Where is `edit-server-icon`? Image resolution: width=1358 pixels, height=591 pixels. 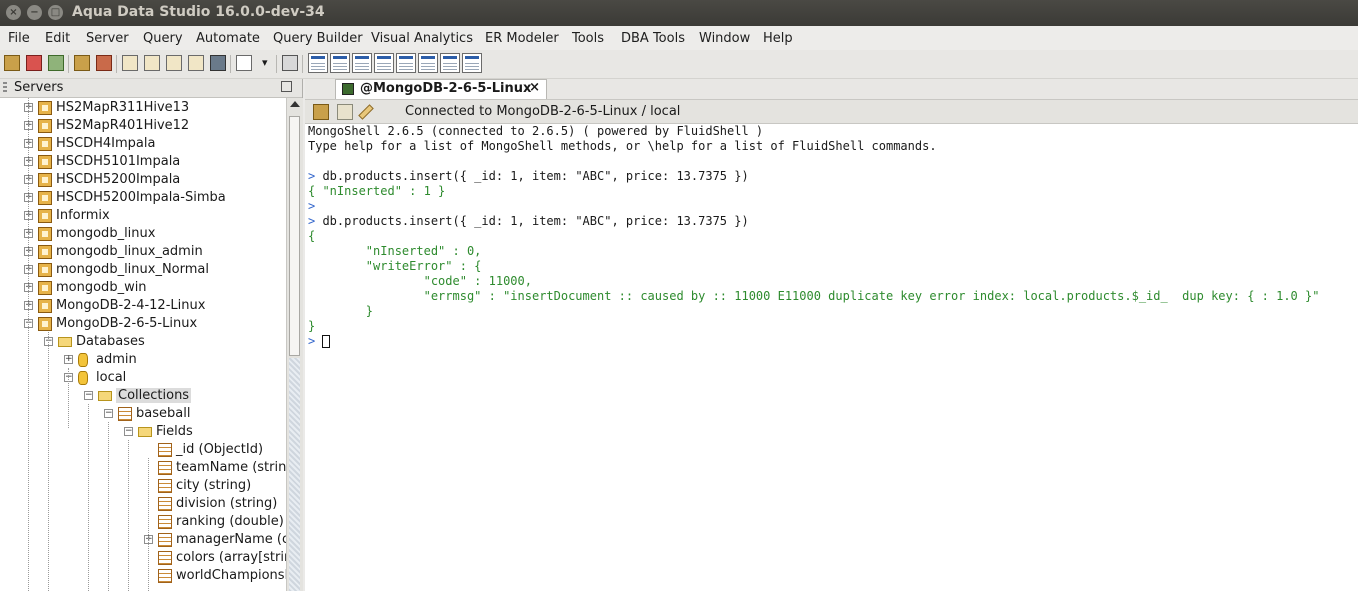 edit-server-icon is located at coordinates (56, 63).